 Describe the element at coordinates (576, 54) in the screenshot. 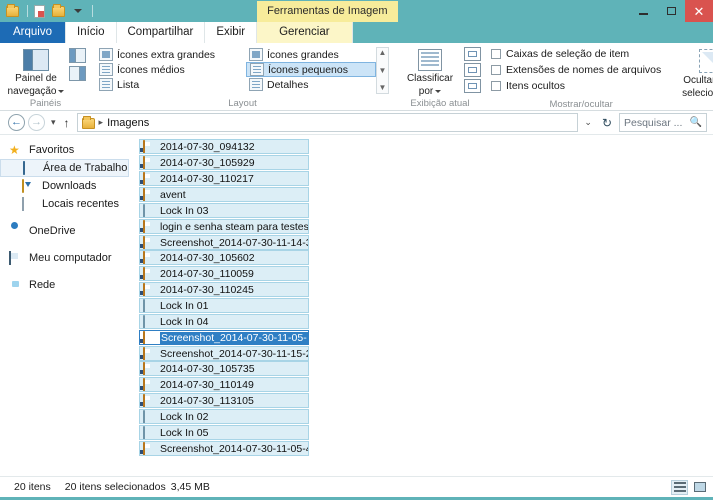

I see `checkbox-caixas-de-selecao: Caixas de seleção de item` at that location.